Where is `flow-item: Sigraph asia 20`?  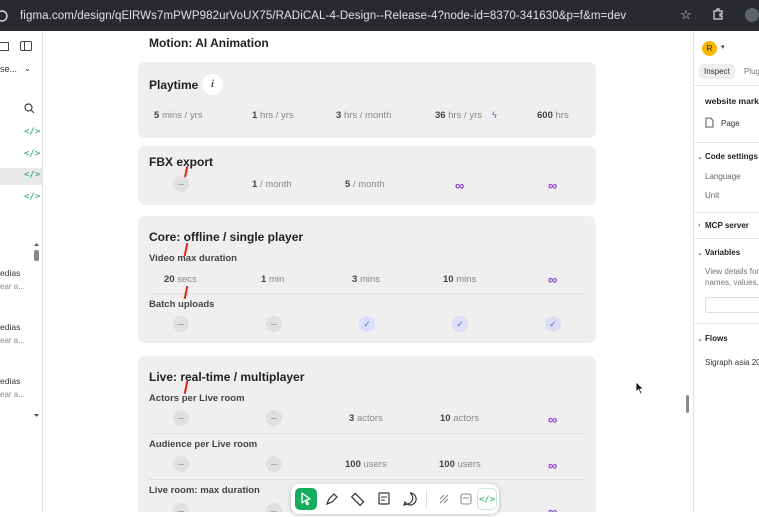
flow-item: Sigraph asia 20 is located at coordinates (732, 362).